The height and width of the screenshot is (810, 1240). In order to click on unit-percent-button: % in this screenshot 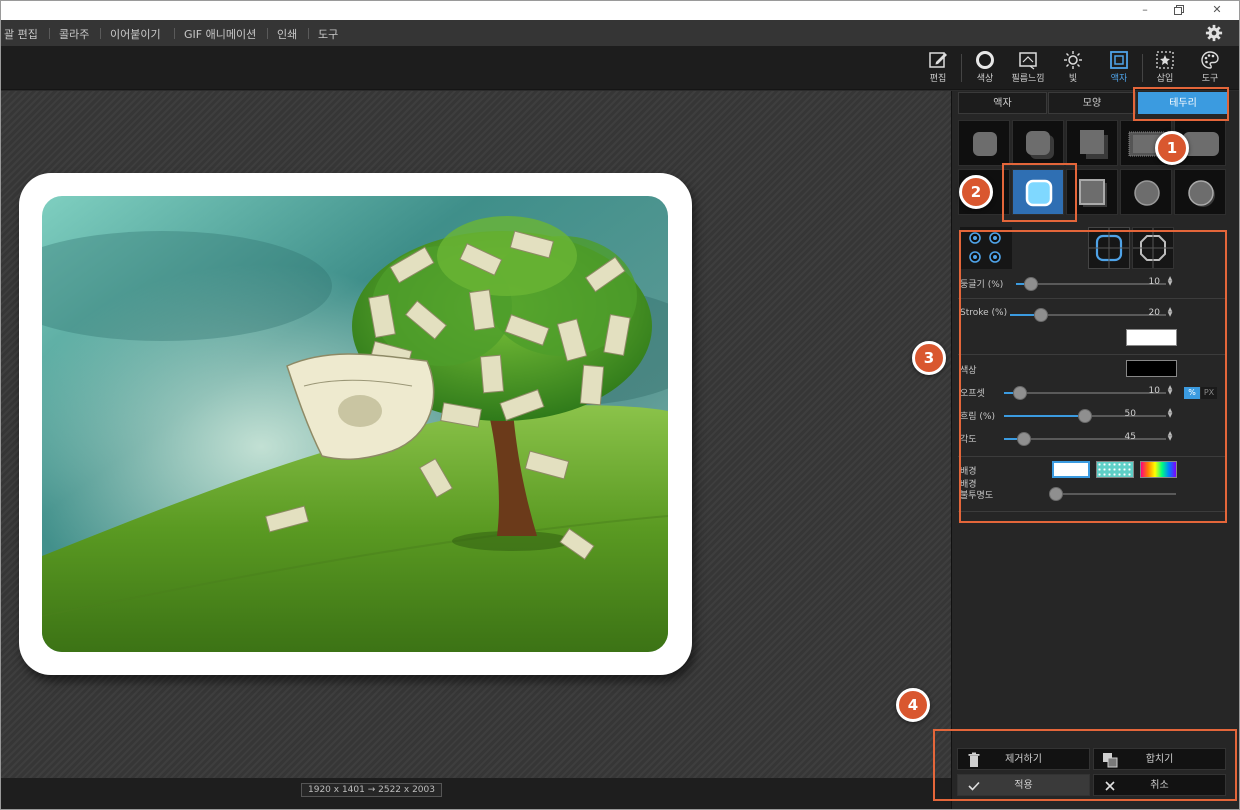, I will do `click(1192, 393)`.